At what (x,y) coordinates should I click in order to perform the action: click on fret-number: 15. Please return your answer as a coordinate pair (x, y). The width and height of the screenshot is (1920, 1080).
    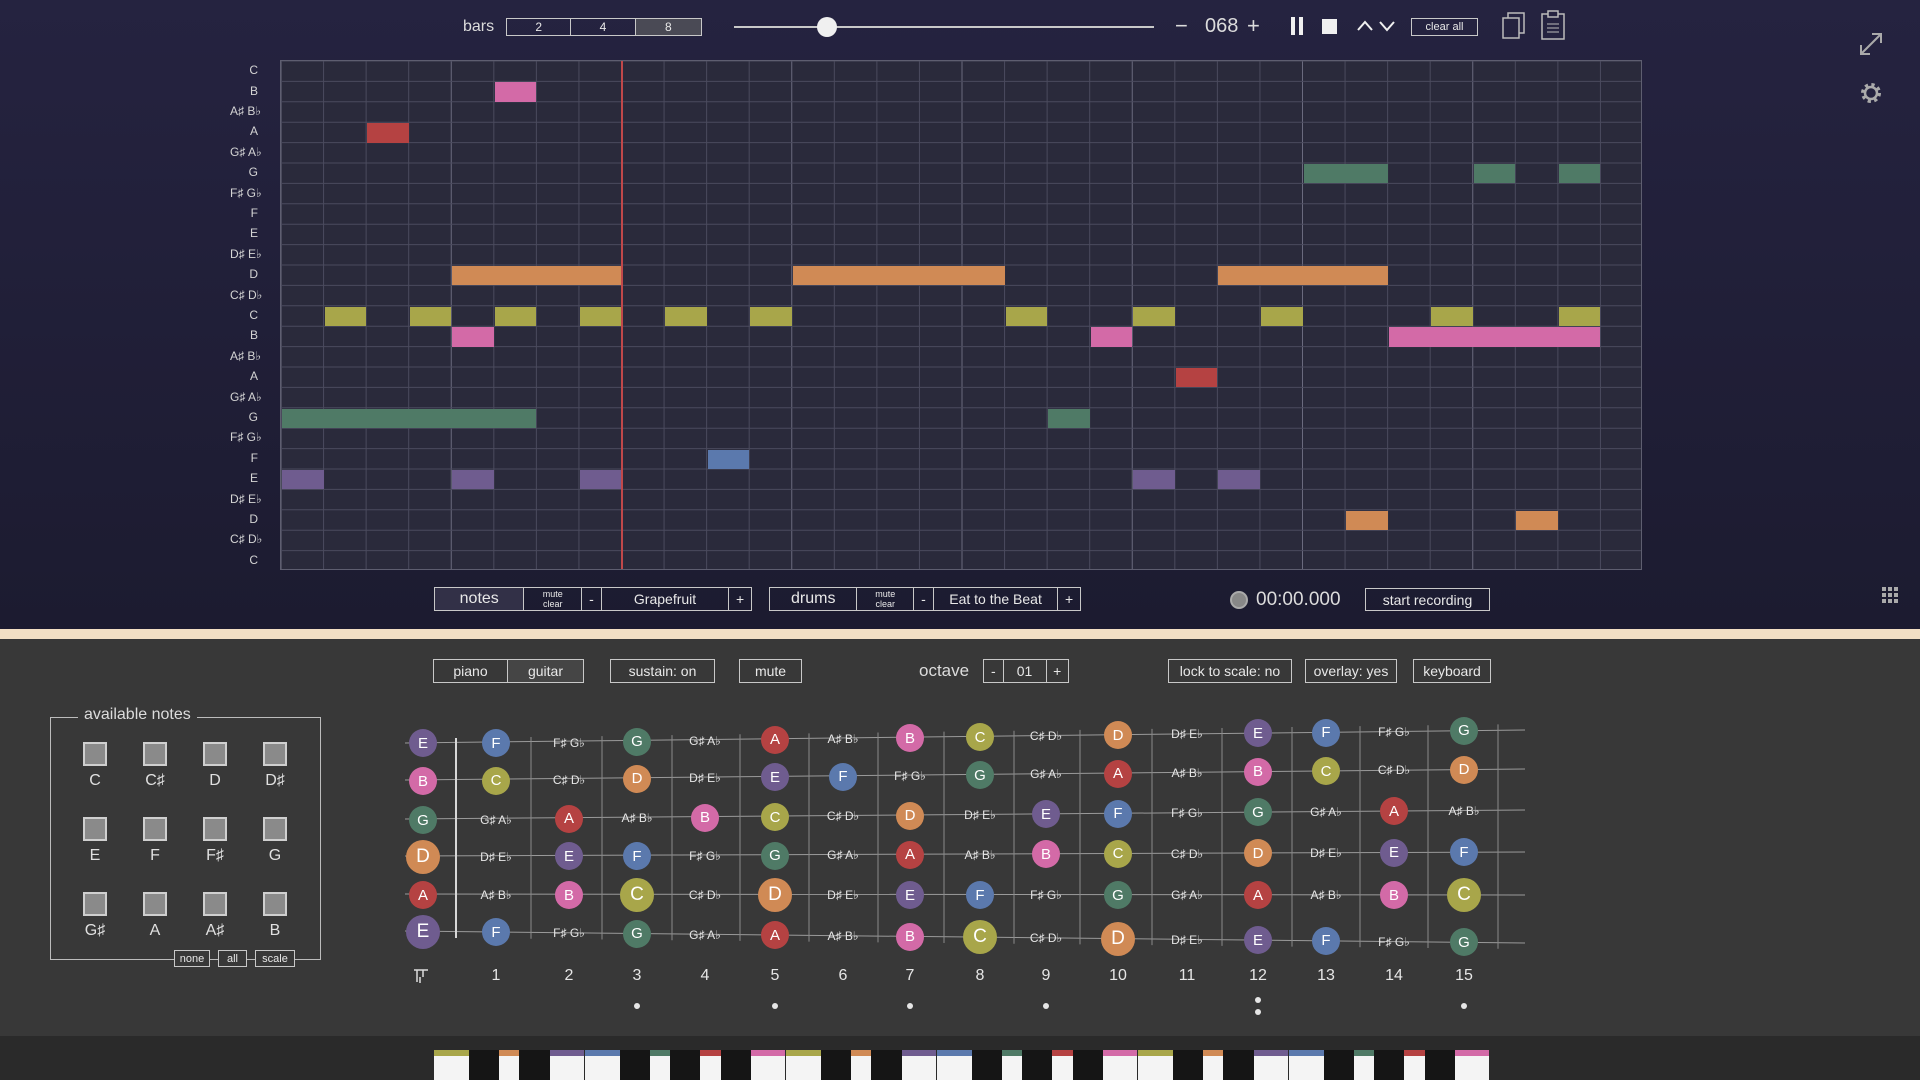
    Looking at the image, I should click on (1464, 975).